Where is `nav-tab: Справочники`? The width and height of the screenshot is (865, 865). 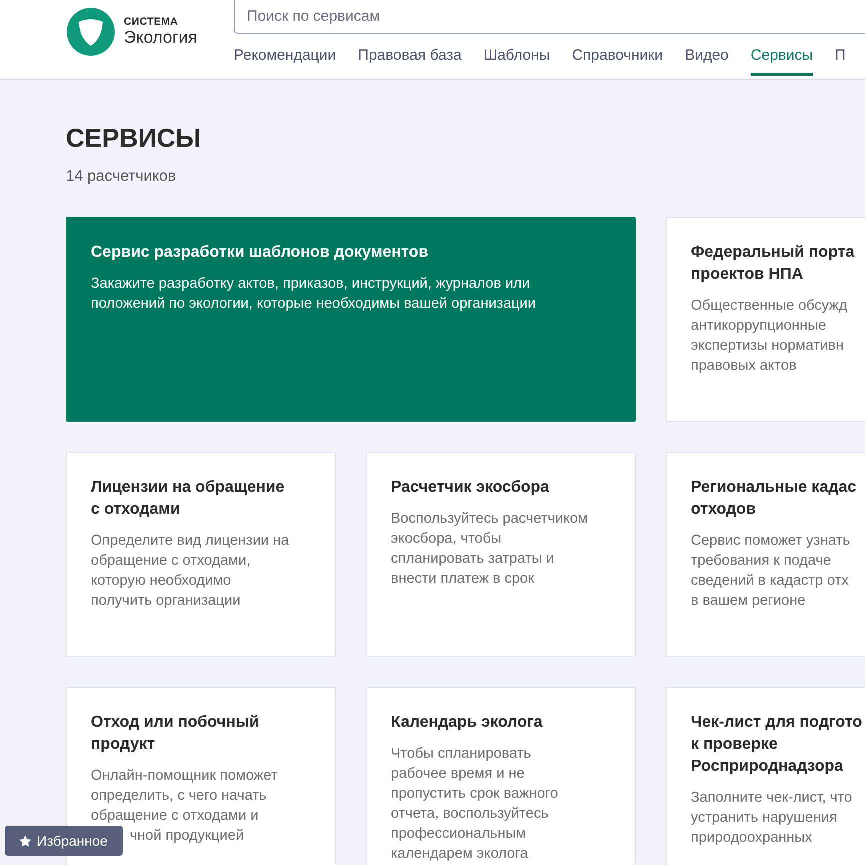 nav-tab: Справочники is located at coordinates (618, 61).